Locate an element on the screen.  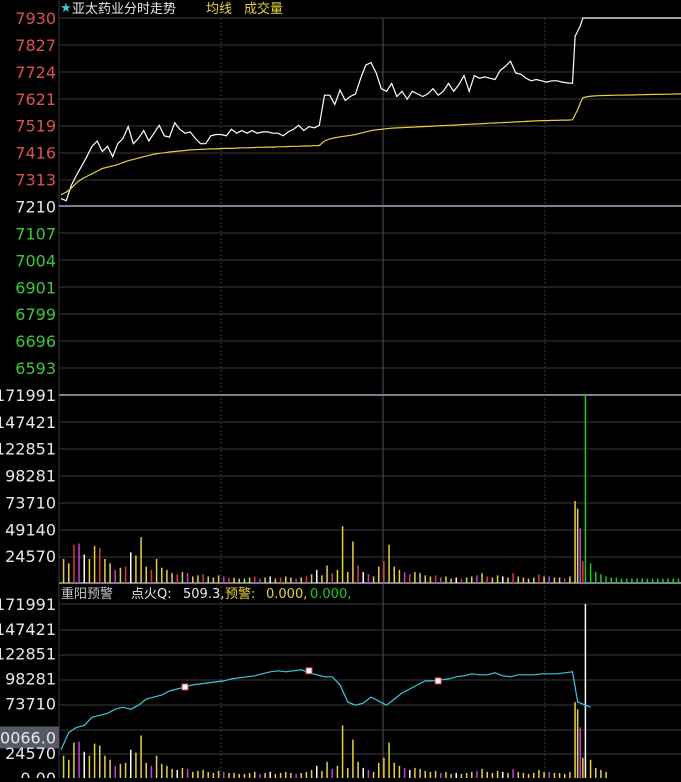
indicator-tick: 73710 is located at coordinates (30, 703).